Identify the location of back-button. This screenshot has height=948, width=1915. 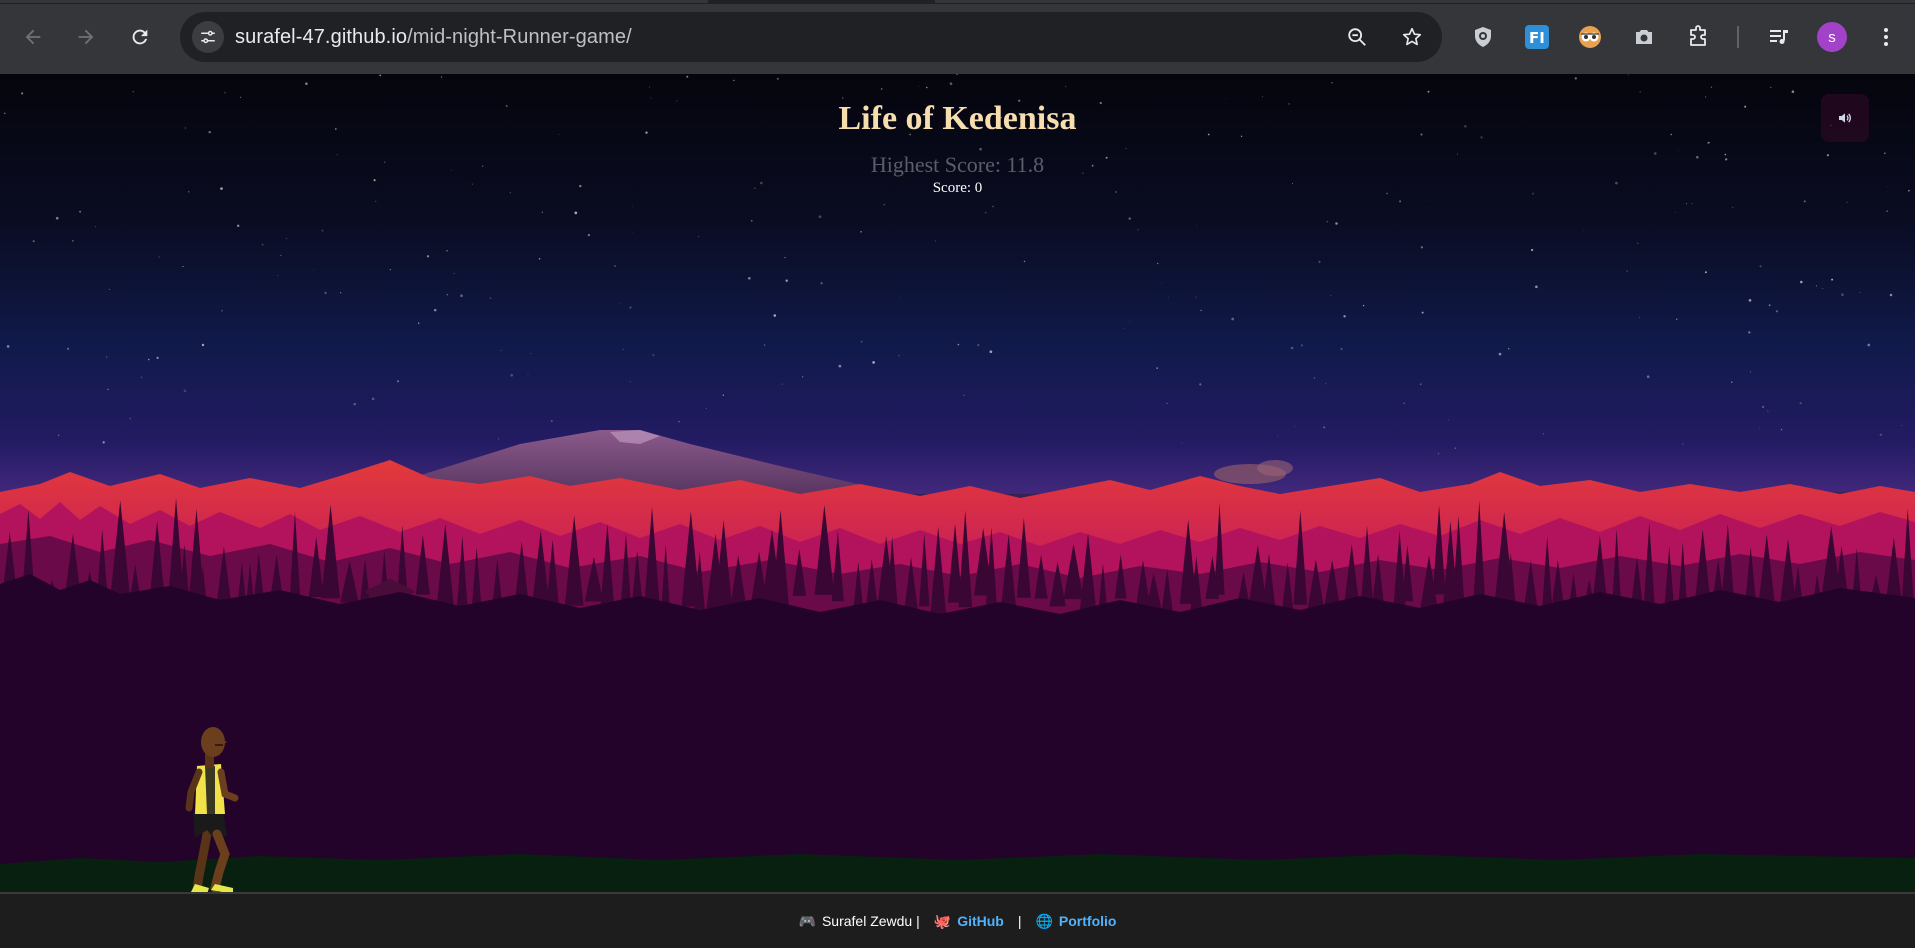
(33, 37).